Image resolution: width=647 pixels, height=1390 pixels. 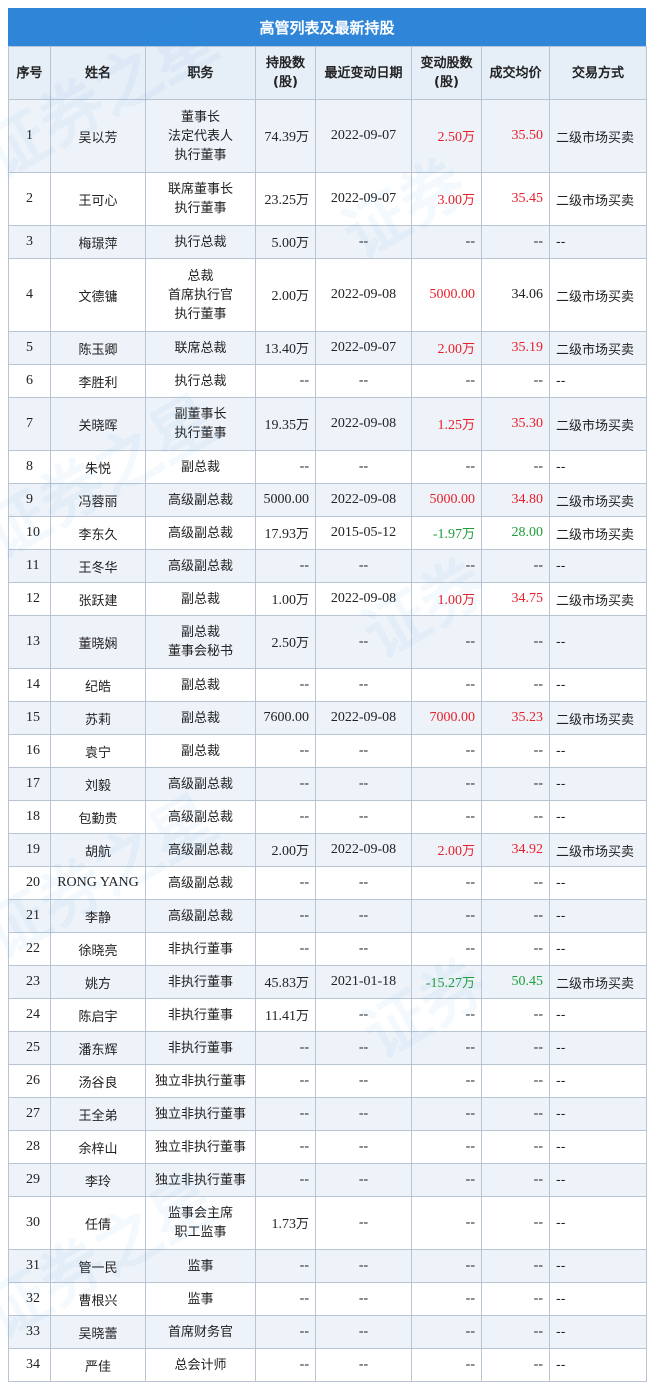 What do you see at coordinates (363, 850) in the screenshot?
I see `cell-date: 2022-09-08` at bounding box center [363, 850].